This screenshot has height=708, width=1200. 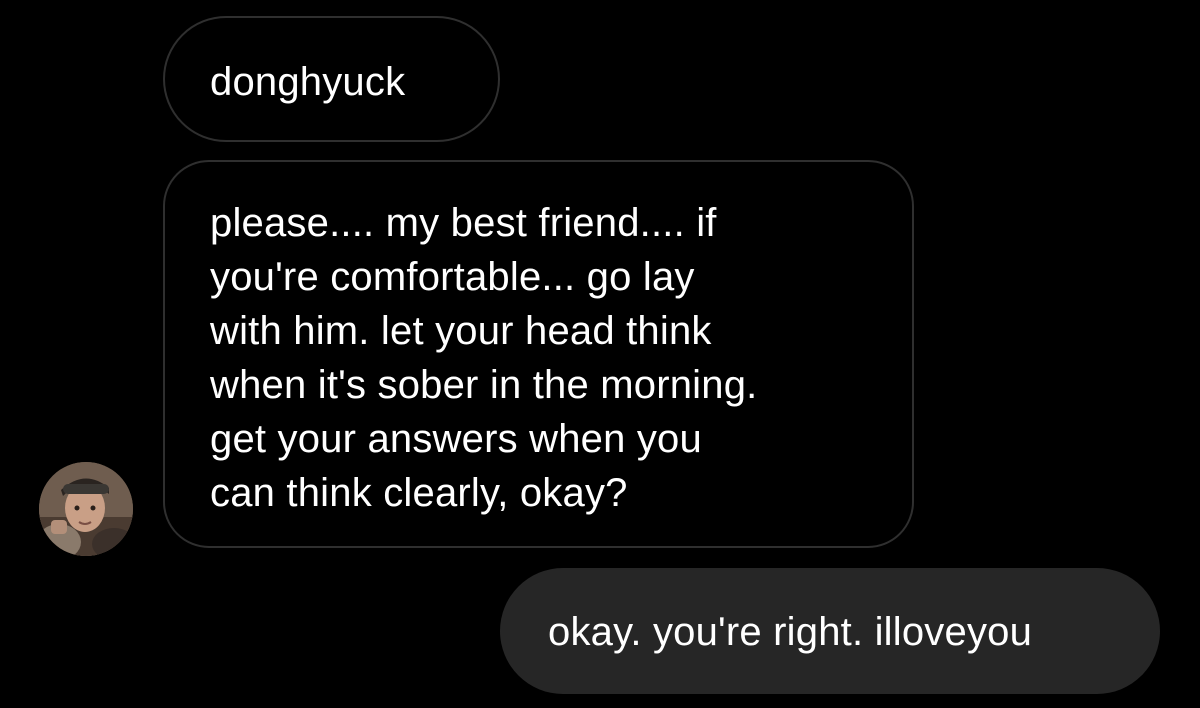 What do you see at coordinates (790, 632) in the screenshot?
I see `message-text: okay. you're right. illoveyou` at bounding box center [790, 632].